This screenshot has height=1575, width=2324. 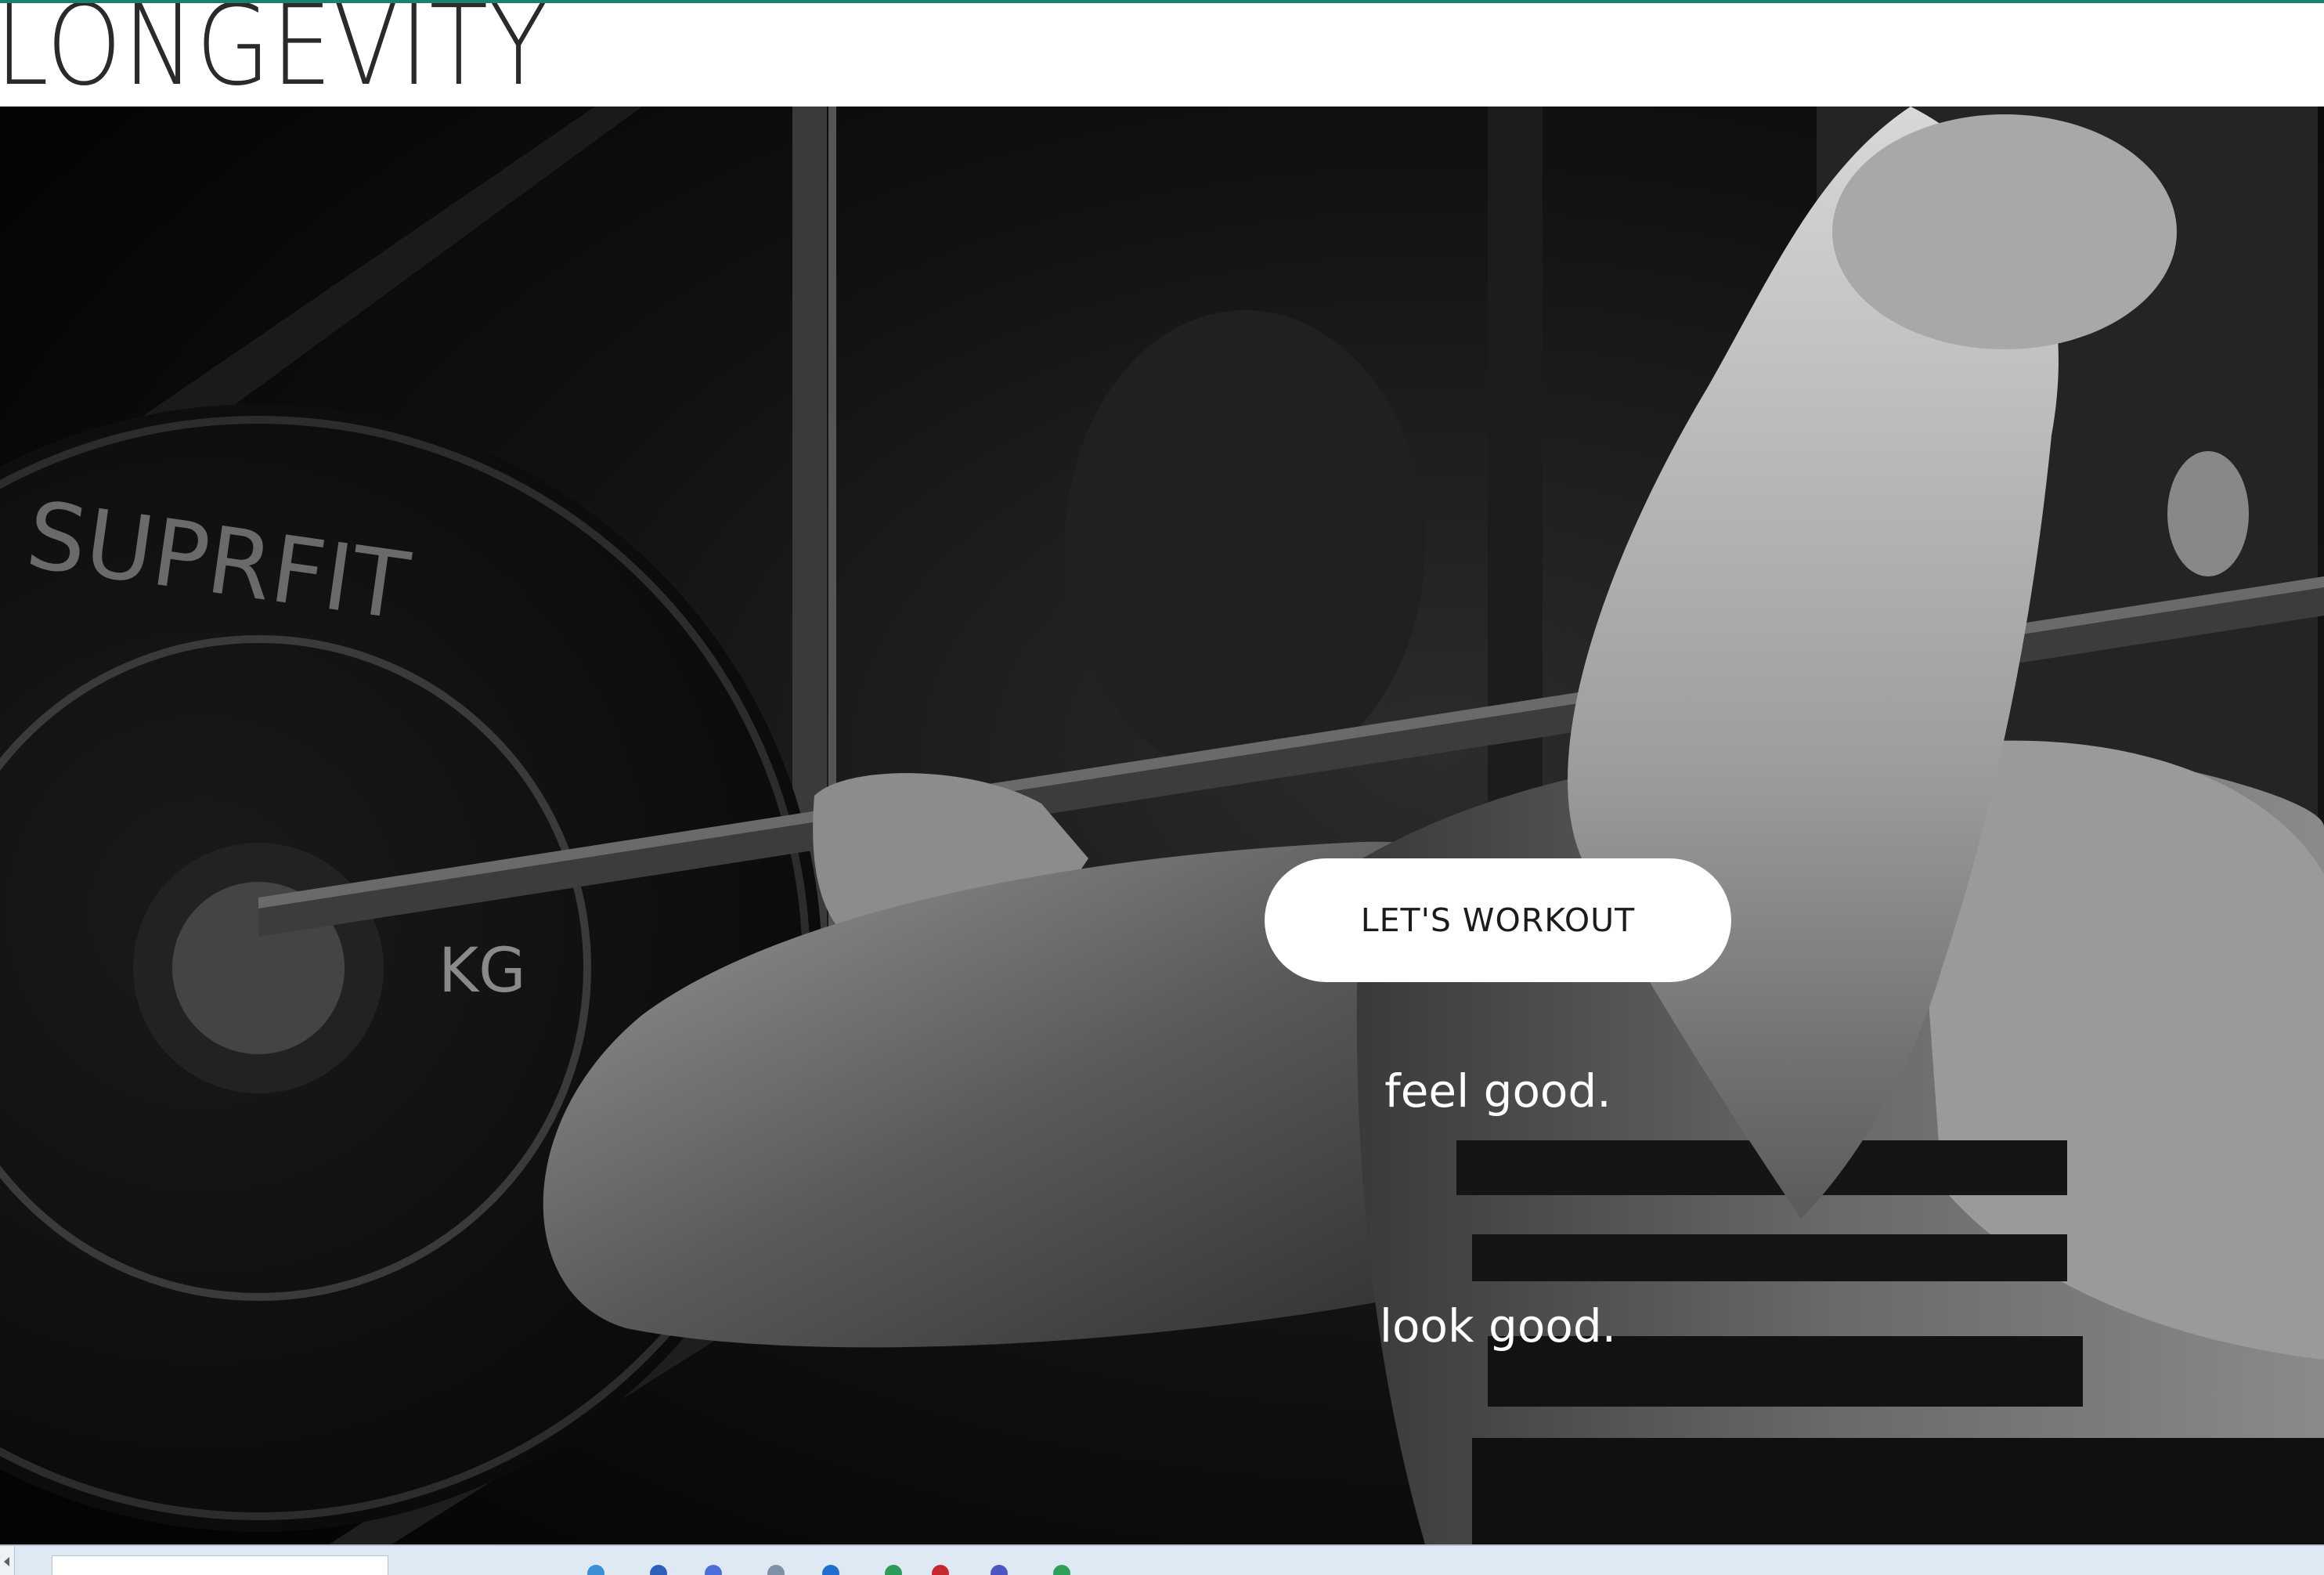 What do you see at coordinates (1498, 920) in the screenshot?
I see `lets-workout-button: LET'S WORKOUT` at bounding box center [1498, 920].